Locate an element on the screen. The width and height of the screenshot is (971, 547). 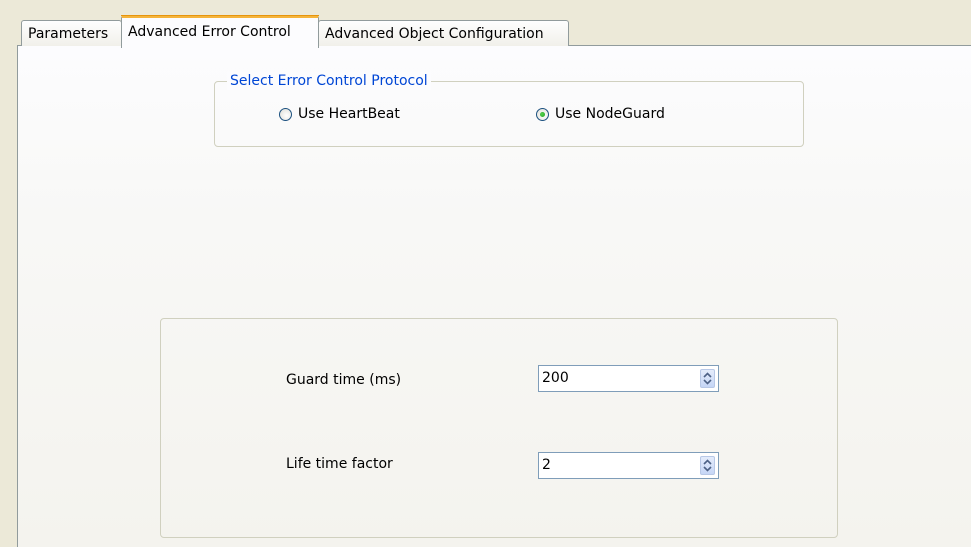
life-time-factor-spinner: 2 is located at coordinates (628, 465).